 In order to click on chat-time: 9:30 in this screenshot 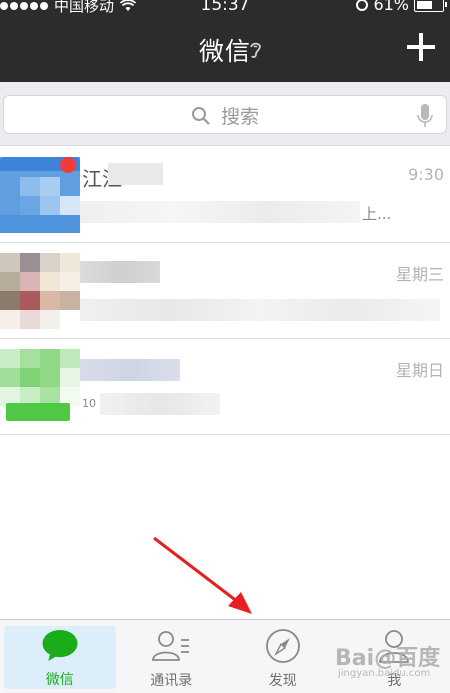, I will do `click(426, 174)`.